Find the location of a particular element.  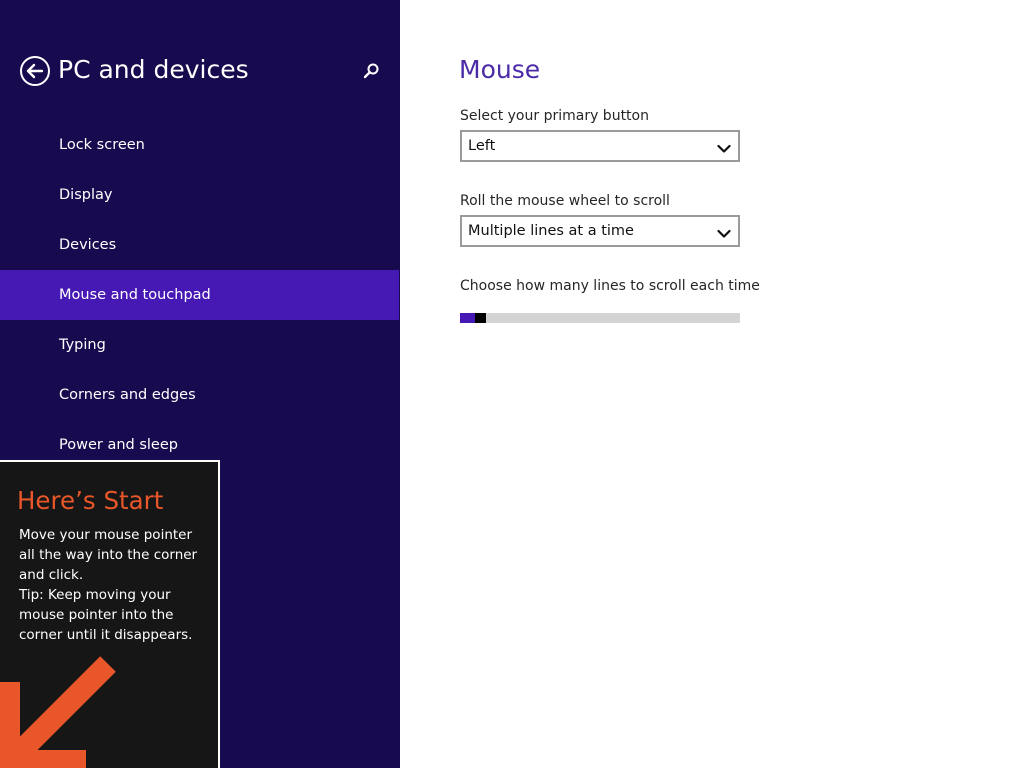

nav-header: PC and devices is located at coordinates (200, 71).